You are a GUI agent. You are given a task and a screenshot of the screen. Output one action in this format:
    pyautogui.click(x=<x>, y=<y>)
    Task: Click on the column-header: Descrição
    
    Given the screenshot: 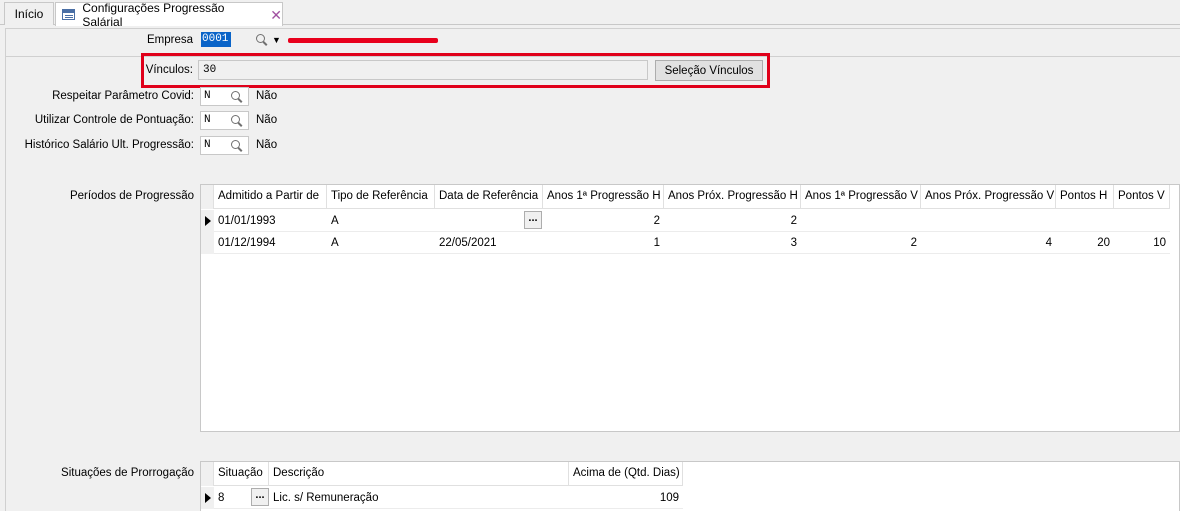 What is the action you would take?
    pyautogui.click(x=419, y=474)
    